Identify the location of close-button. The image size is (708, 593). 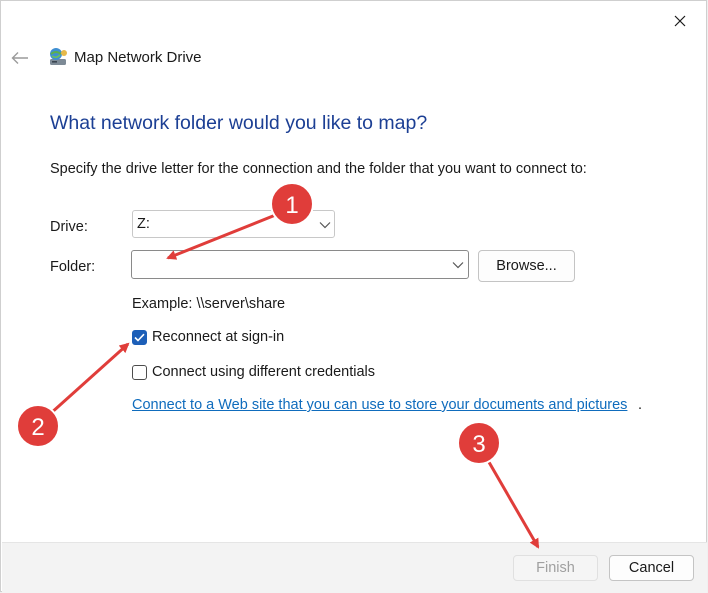
(680, 21).